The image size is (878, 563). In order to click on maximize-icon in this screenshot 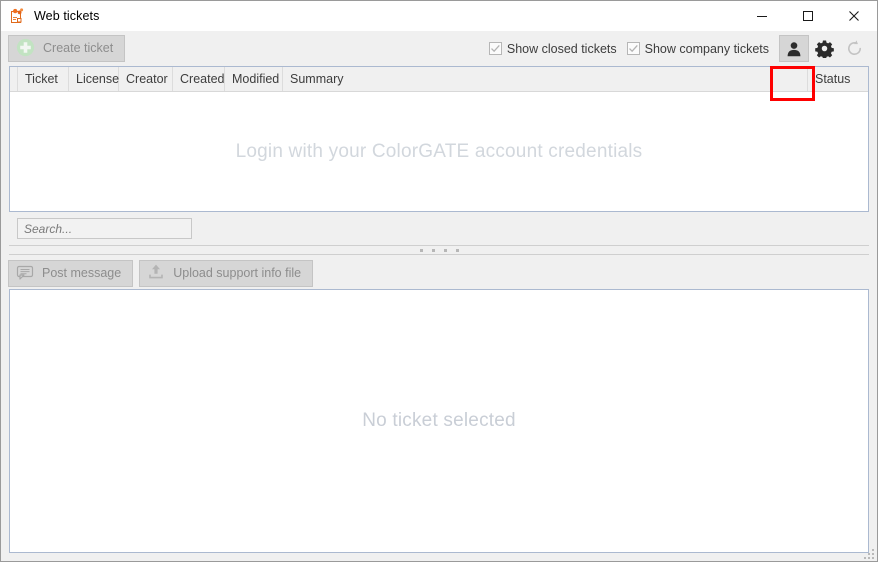, I will do `click(808, 16)`.